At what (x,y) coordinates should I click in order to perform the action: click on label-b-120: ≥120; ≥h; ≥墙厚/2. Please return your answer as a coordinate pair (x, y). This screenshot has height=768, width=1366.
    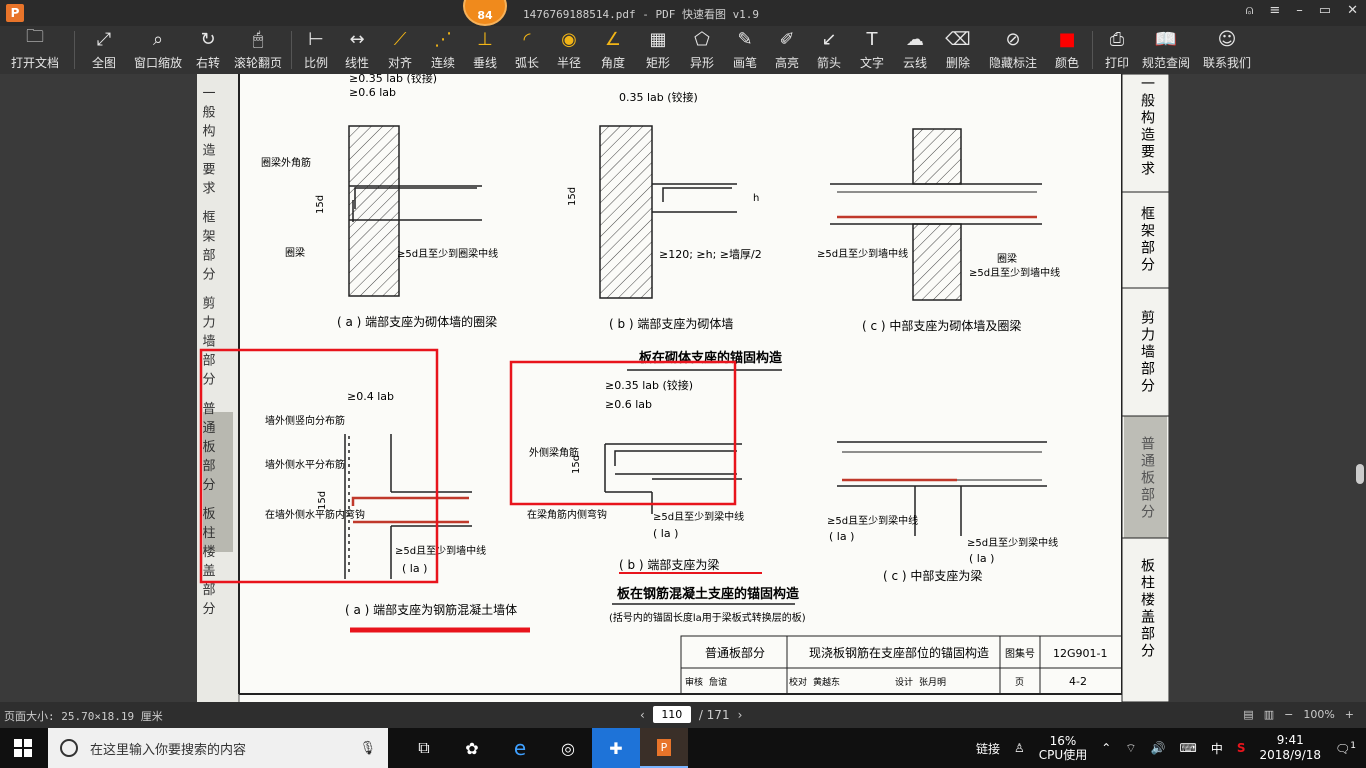
    Looking at the image, I should click on (710, 254).